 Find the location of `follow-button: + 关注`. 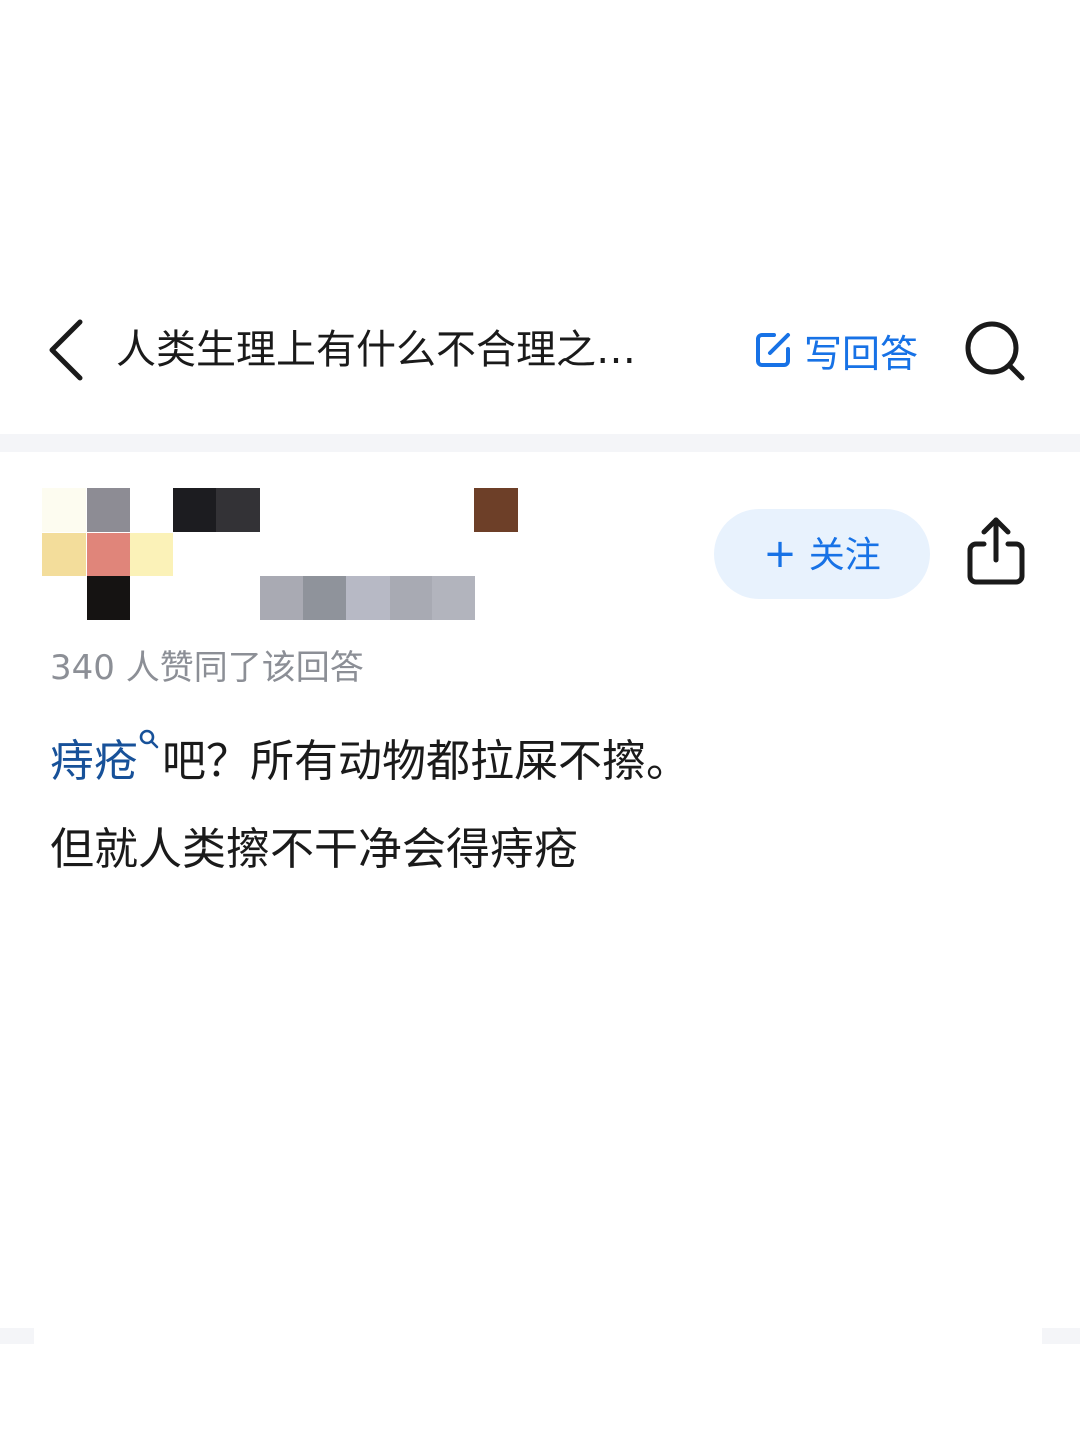

follow-button: + 关注 is located at coordinates (822, 554).